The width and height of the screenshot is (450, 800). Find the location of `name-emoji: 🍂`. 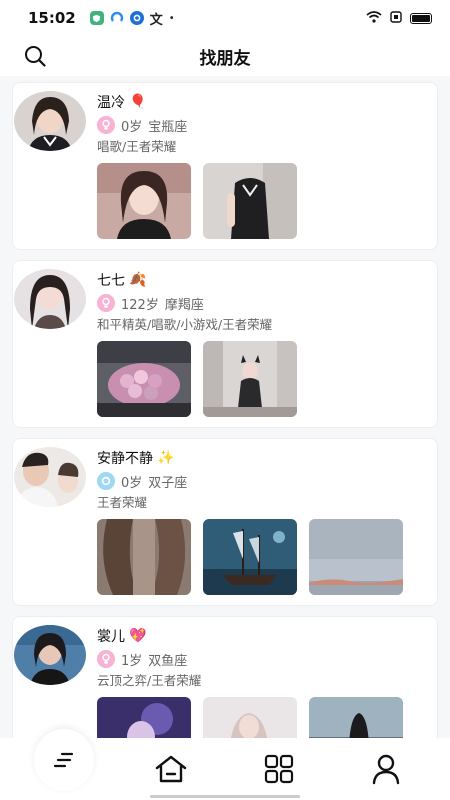

name-emoji: 🍂 is located at coordinates (138, 280).